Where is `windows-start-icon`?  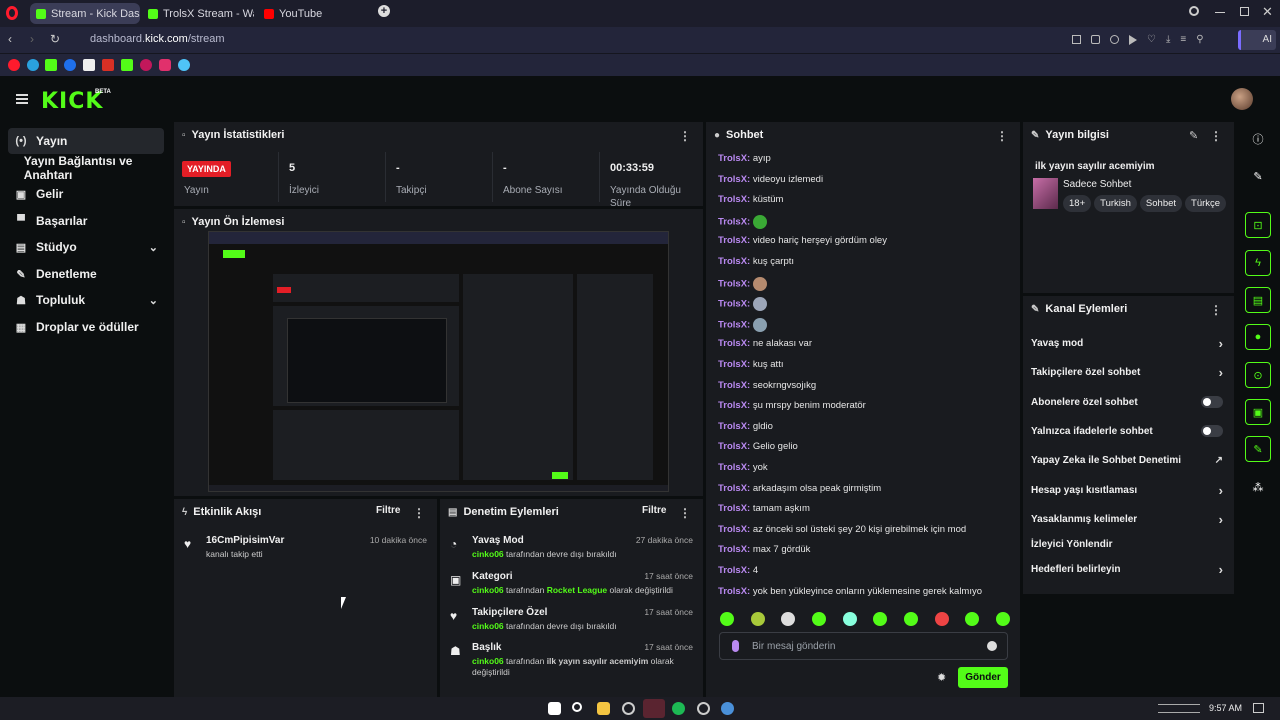
windows-start-icon is located at coordinates (554, 708).